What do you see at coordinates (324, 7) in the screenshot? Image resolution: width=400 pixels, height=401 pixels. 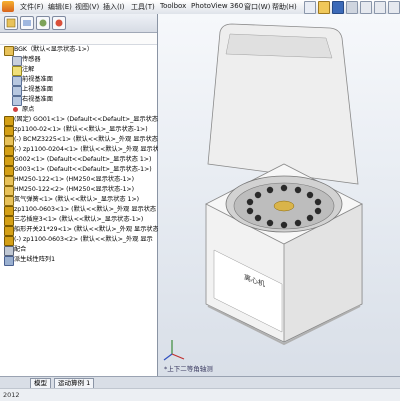 I see `open-icon` at bounding box center [324, 7].